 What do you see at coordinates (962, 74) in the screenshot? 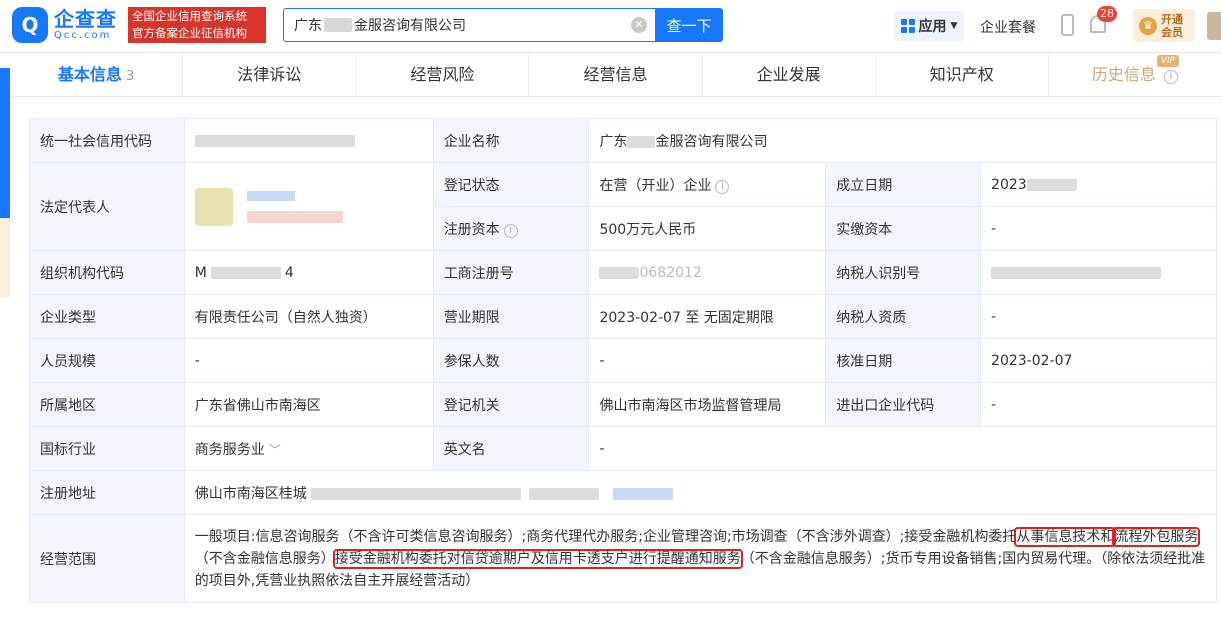
I see `tab-intellectual-property: 知识产权` at bounding box center [962, 74].